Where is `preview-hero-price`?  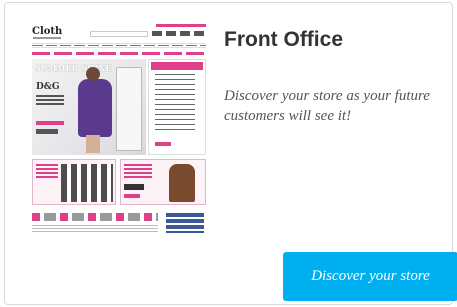 preview-hero-price is located at coordinates (47, 131).